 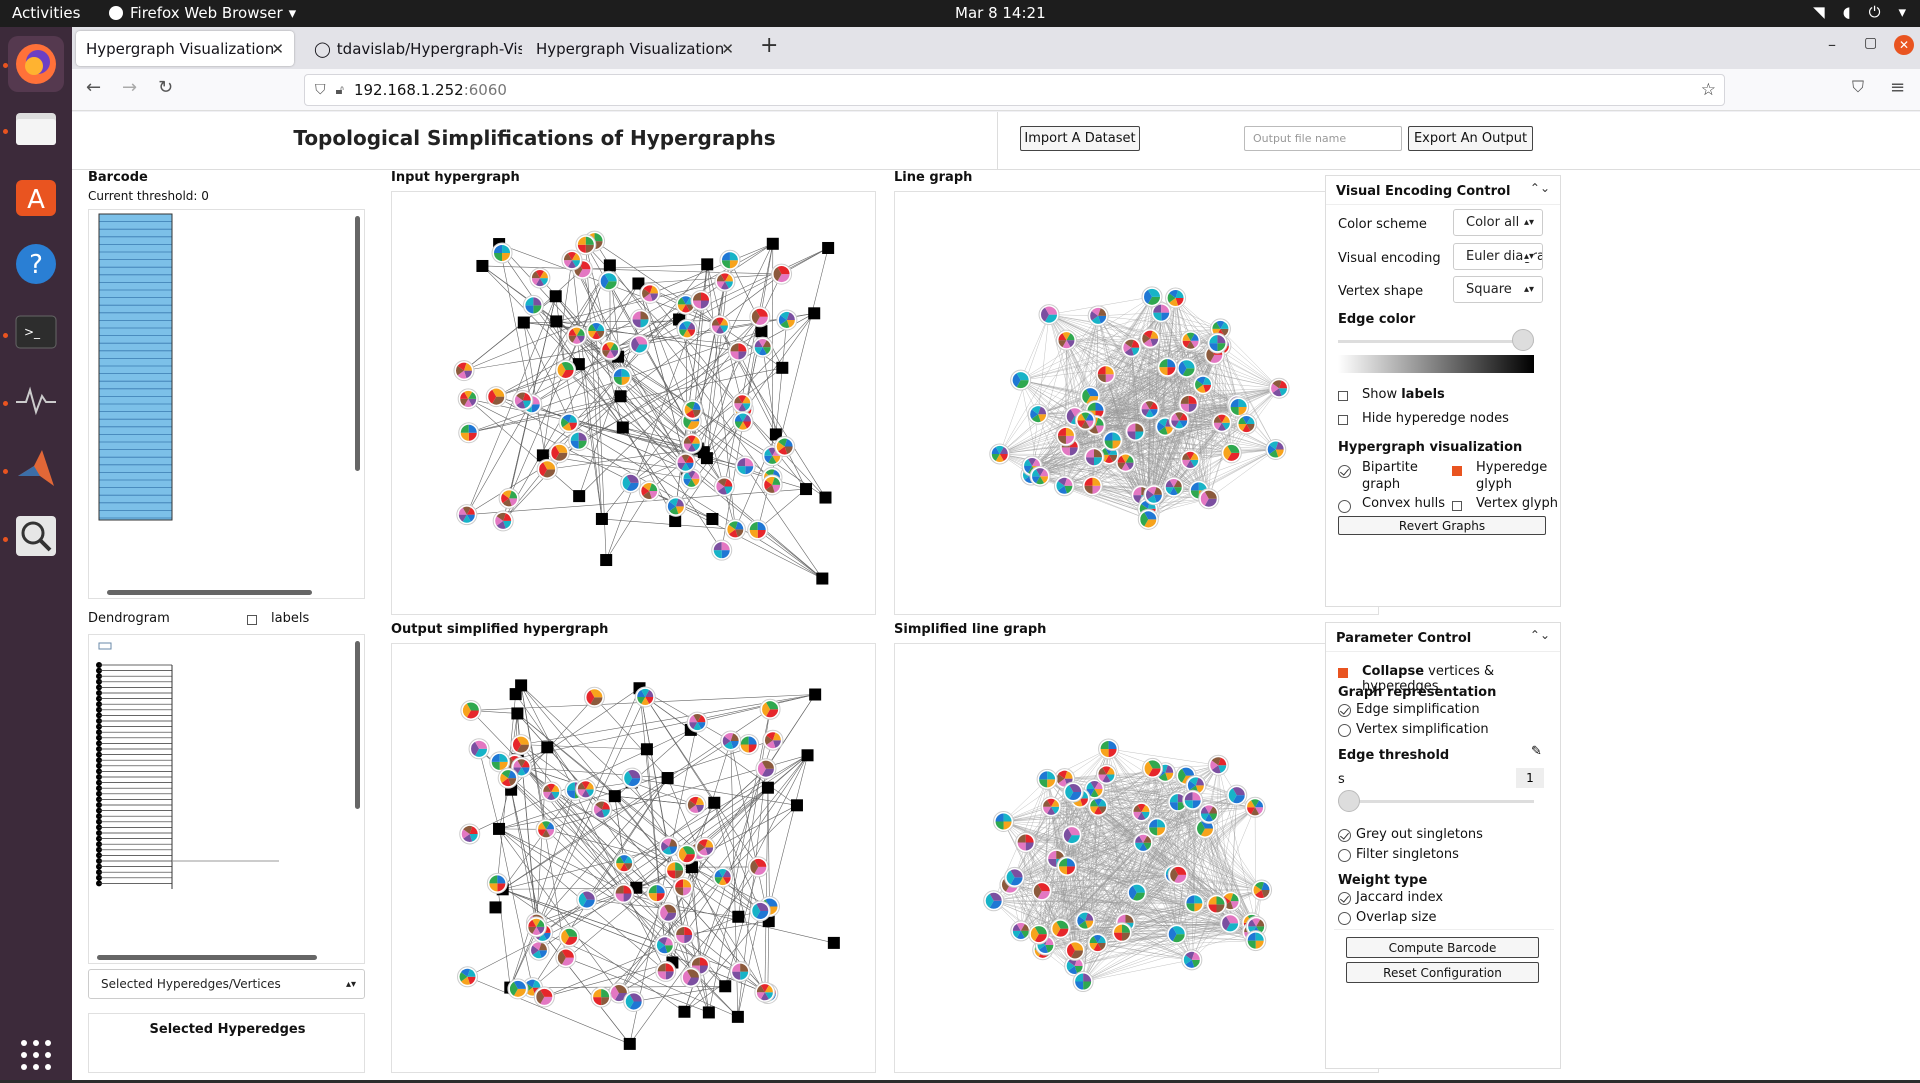 I want to click on dendrogram-labels-checkbox, so click(x=252, y=620).